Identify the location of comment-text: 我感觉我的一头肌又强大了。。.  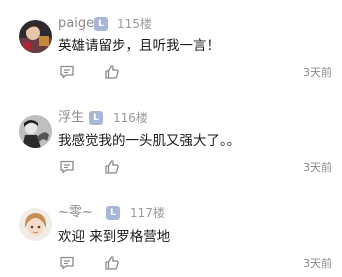
(149, 141).